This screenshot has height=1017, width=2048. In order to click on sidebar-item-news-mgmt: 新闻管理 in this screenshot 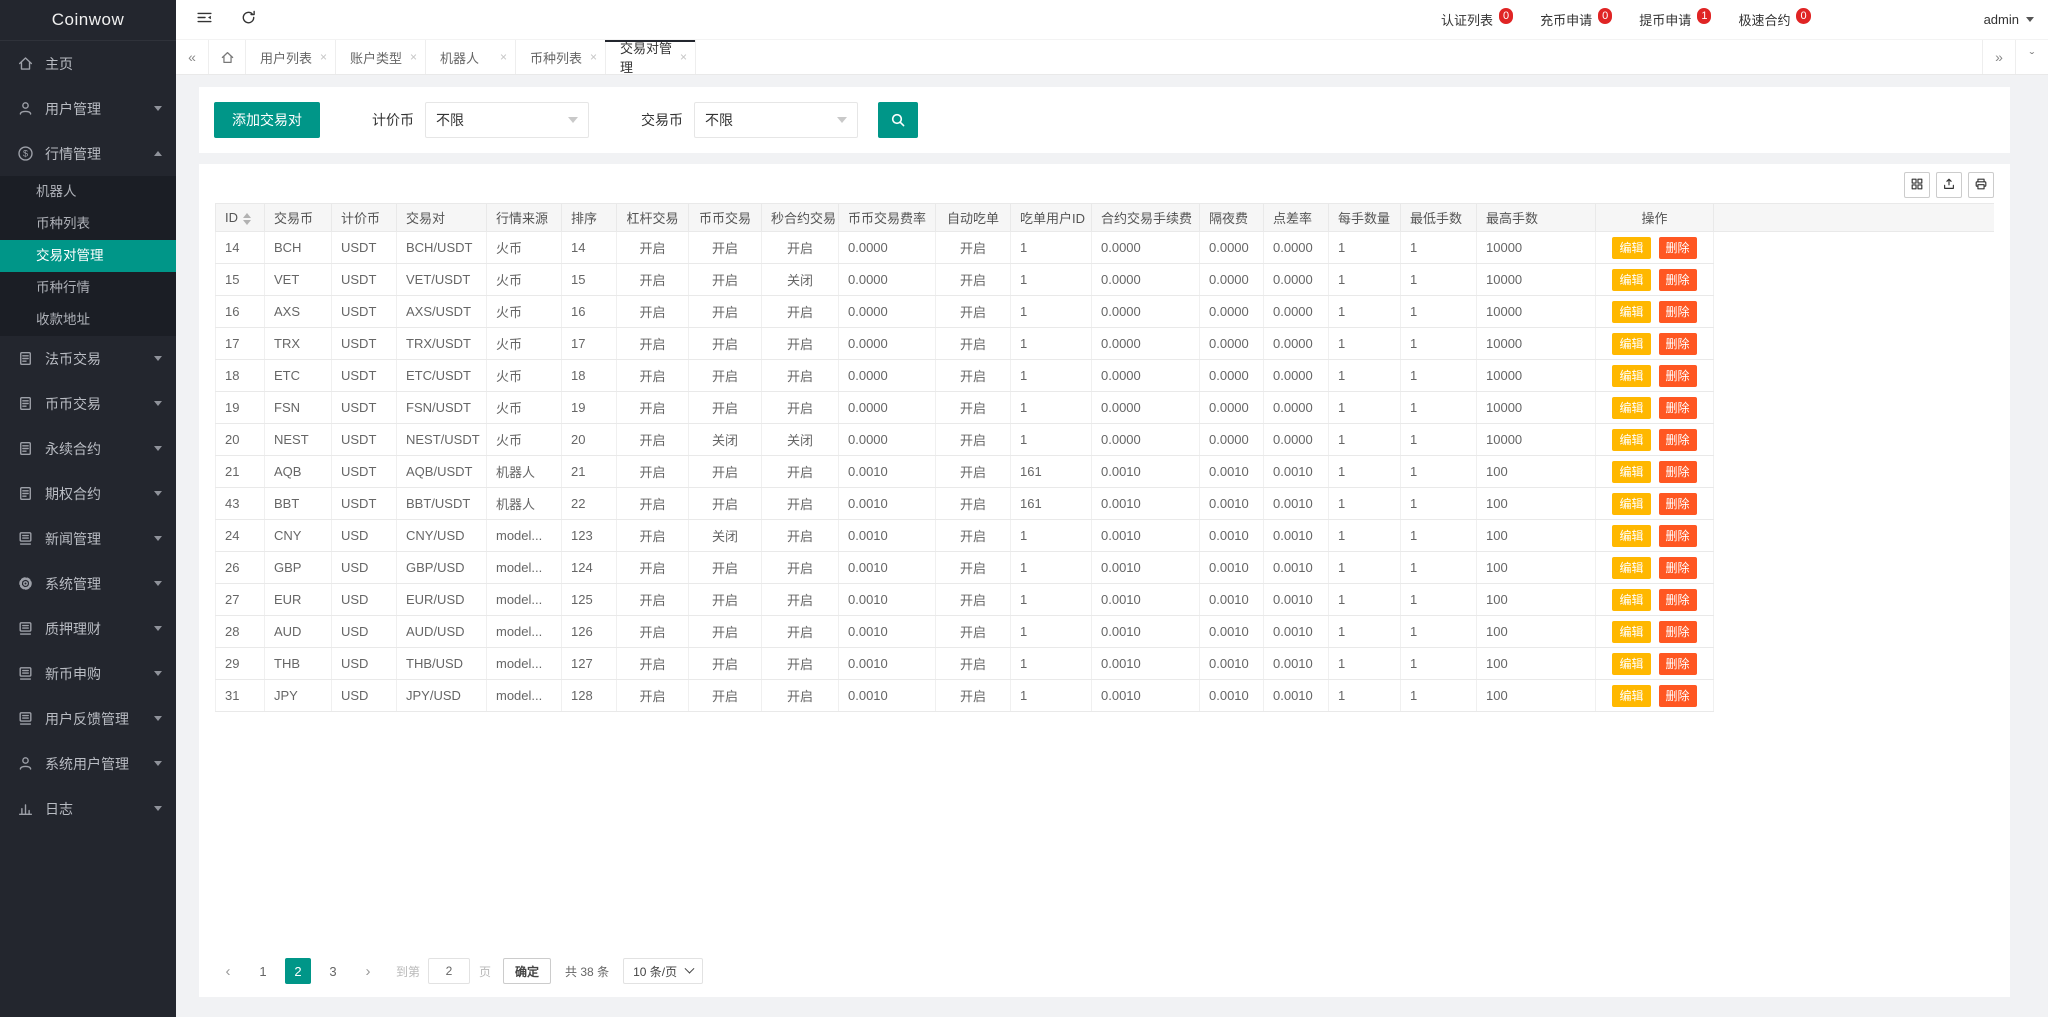, I will do `click(88, 538)`.